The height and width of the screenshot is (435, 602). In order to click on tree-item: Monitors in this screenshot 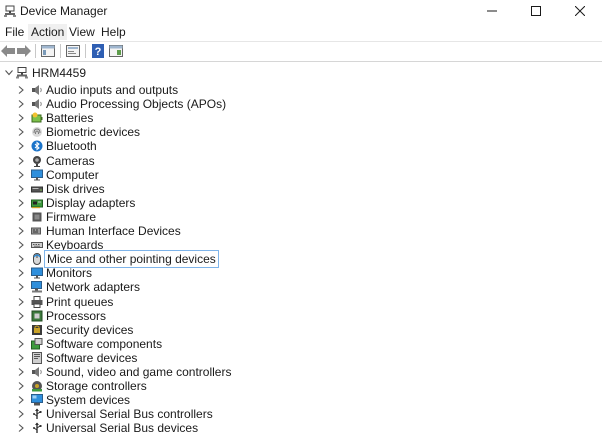, I will do `click(120, 273)`.